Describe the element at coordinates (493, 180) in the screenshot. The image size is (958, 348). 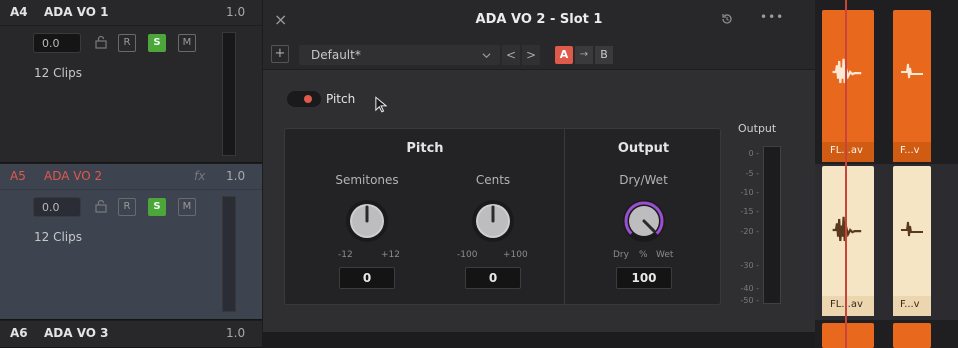
I see `cents-label: Cents` at that location.